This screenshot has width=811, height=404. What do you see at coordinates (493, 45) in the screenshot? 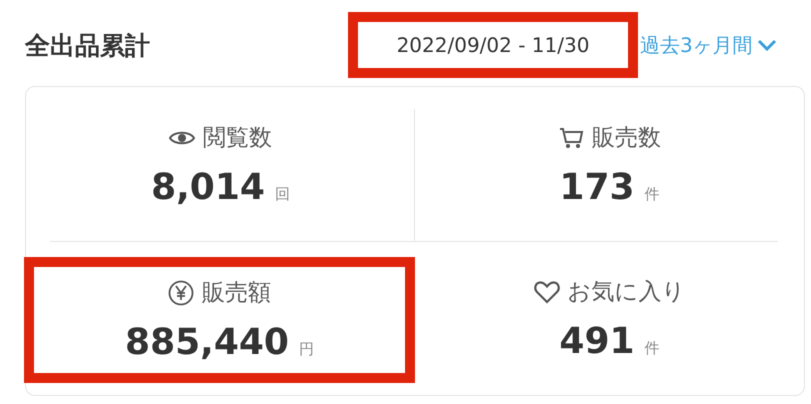
I see `date-range: 2022/09/02 - 11/30` at bounding box center [493, 45].